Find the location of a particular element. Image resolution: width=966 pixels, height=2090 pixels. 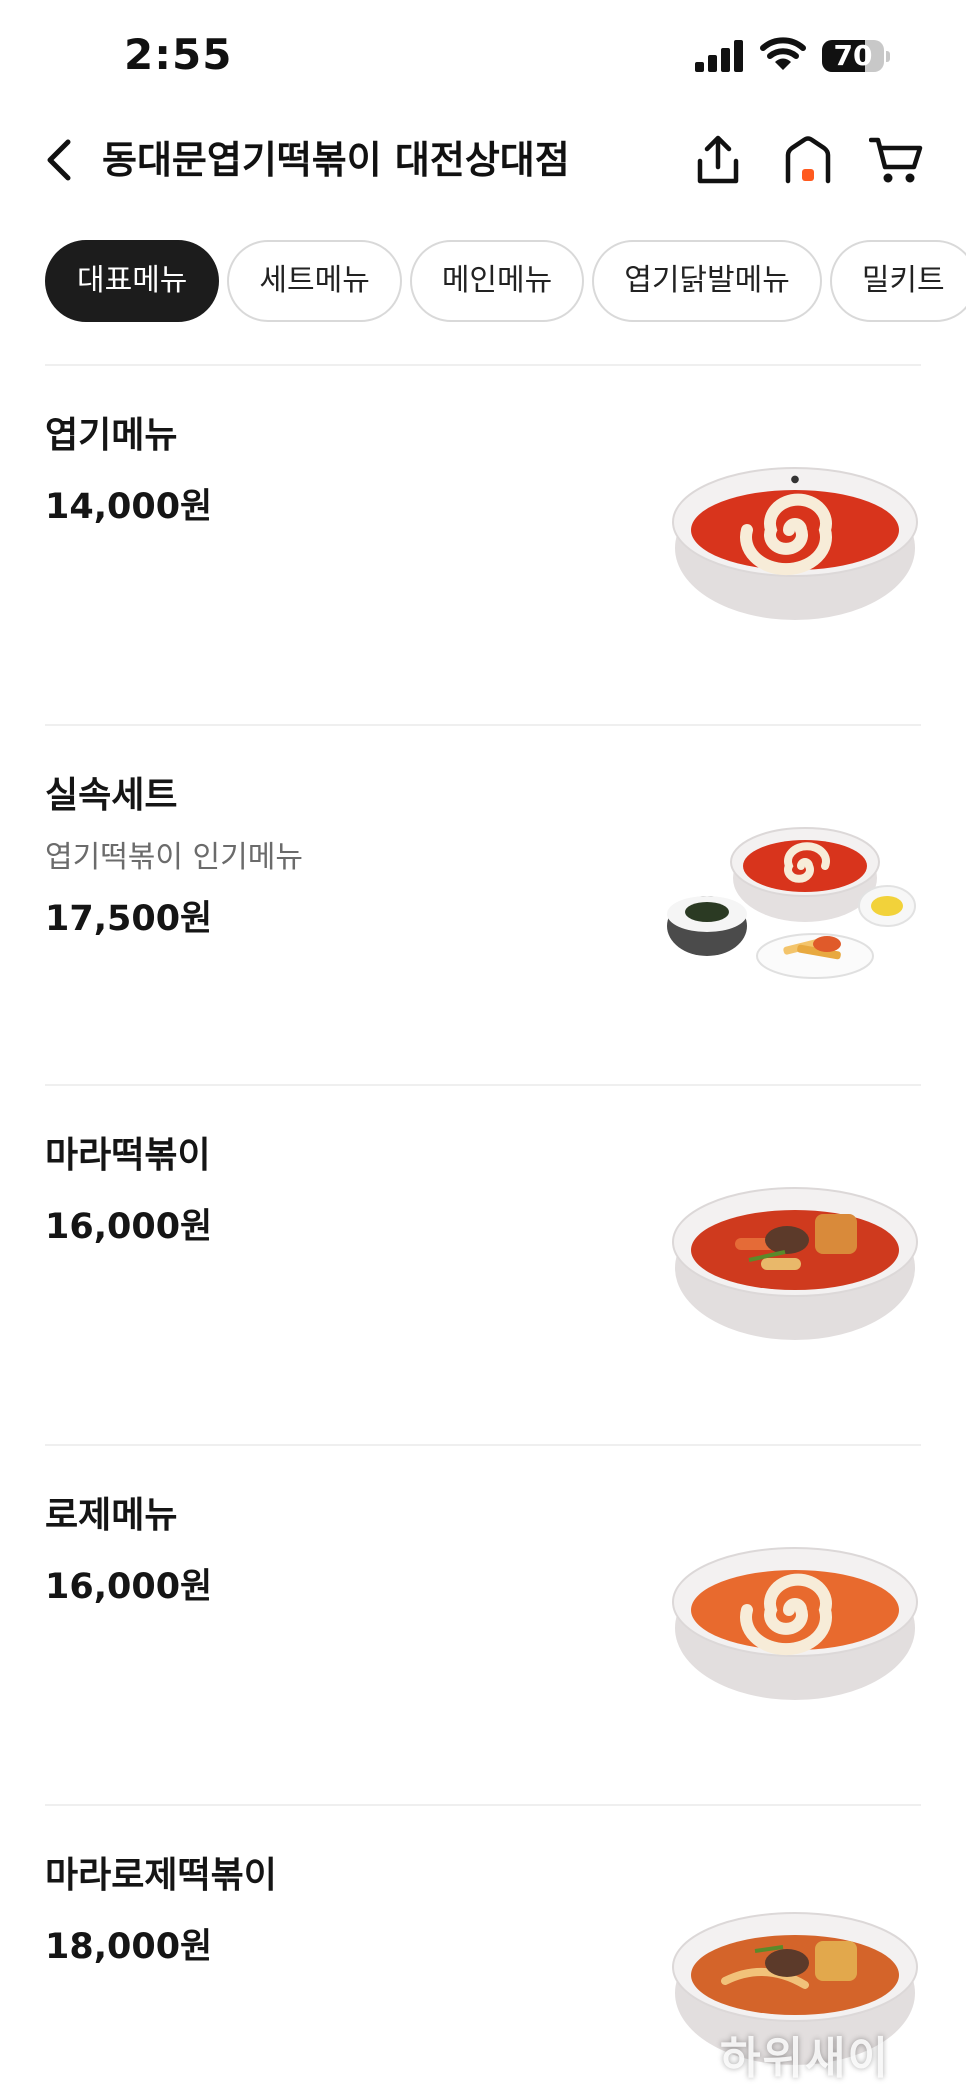

cart-icon is located at coordinates (896, 160).